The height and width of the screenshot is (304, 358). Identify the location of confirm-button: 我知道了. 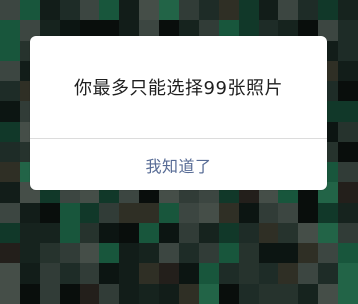
(178, 164).